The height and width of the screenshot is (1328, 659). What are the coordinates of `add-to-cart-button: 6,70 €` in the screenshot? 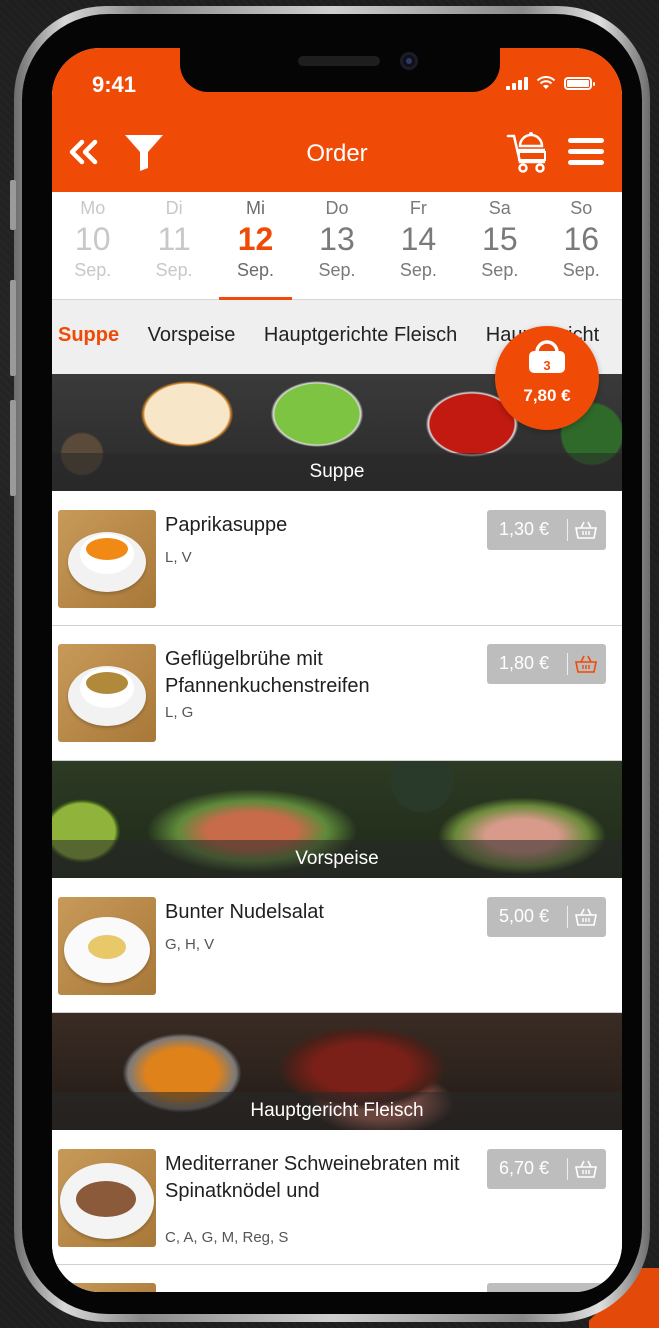 It's located at (546, 1169).